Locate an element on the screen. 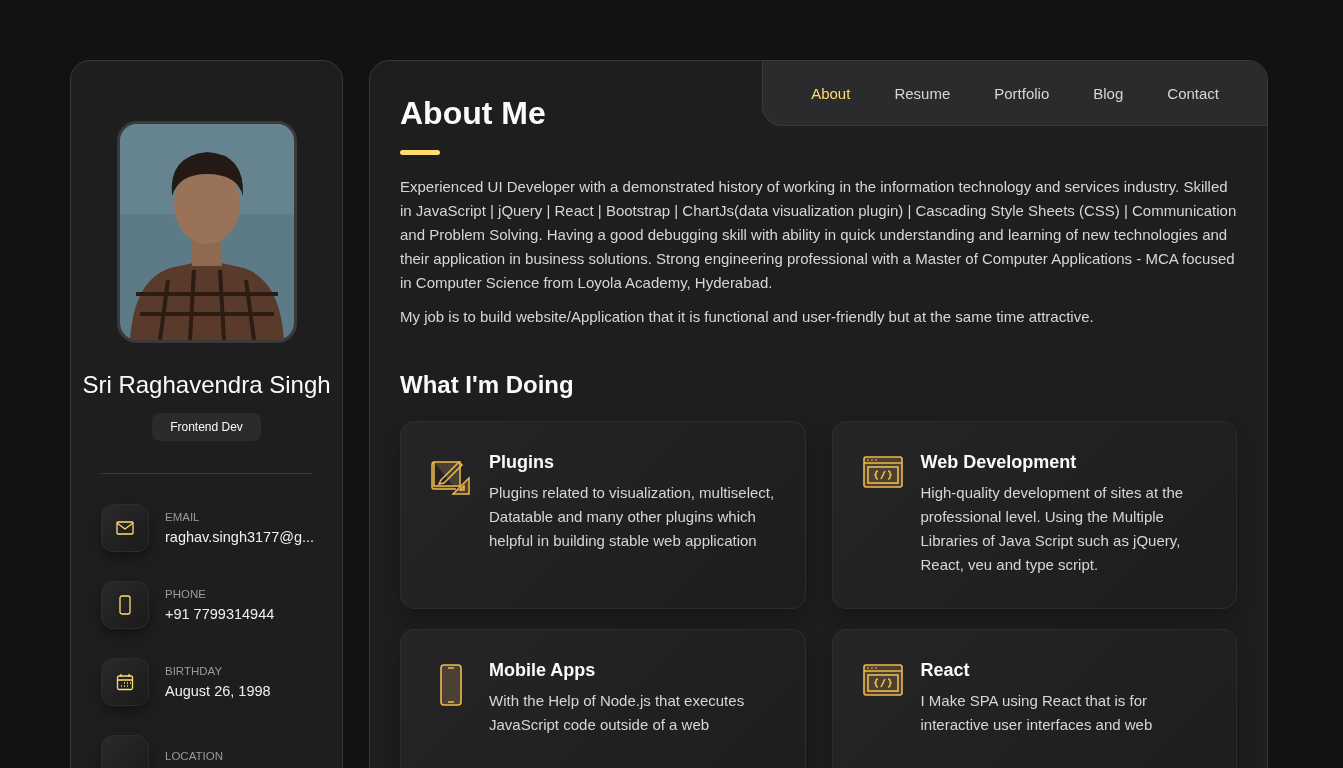 Image resolution: width=1343 pixels, height=768 pixels. contact-value: +91 7799314944 is located at coordinates (220, 614).